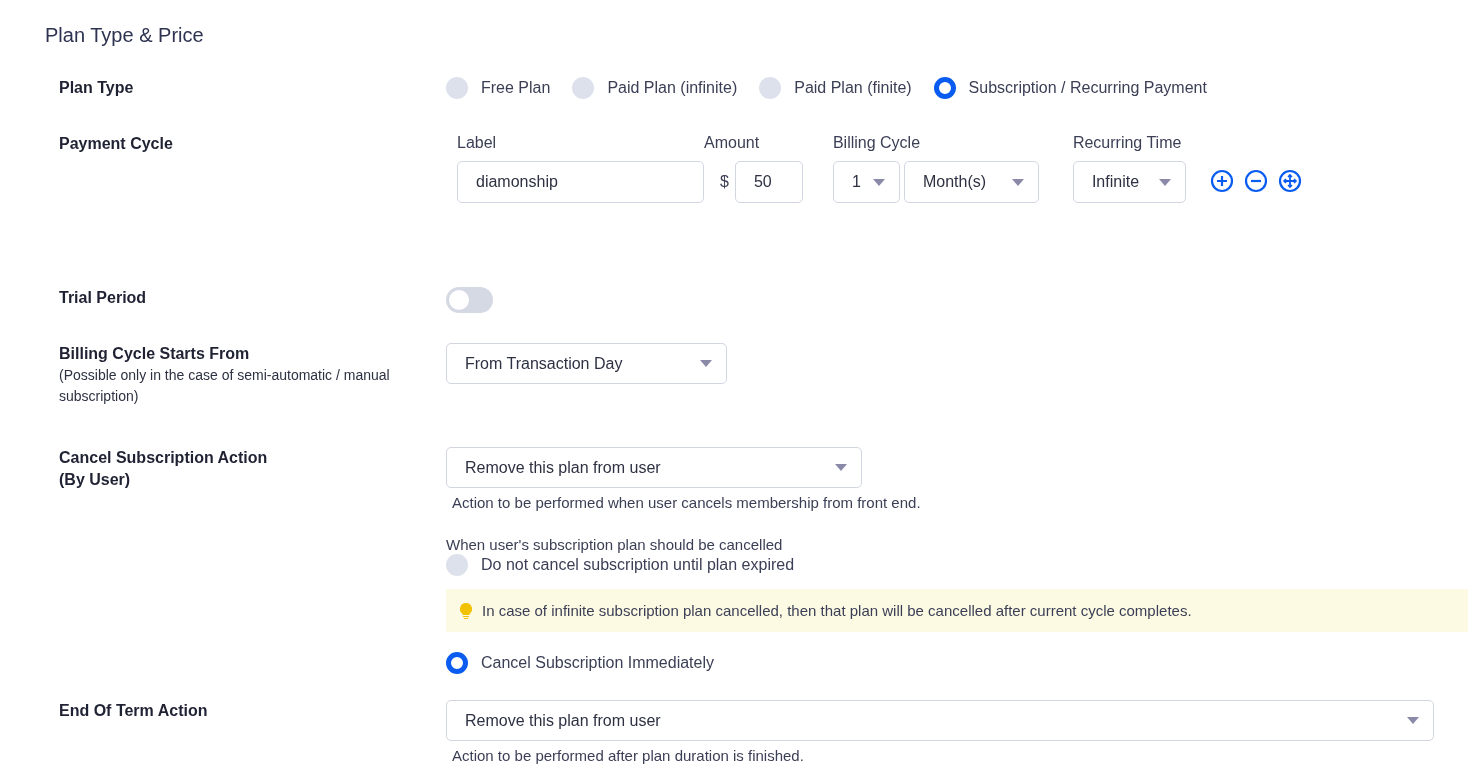  What do you see at coordinates (164, 458) in the screenshot?
I see `field-label: Cancel Subscription Action` at bounding box center [164, 458].